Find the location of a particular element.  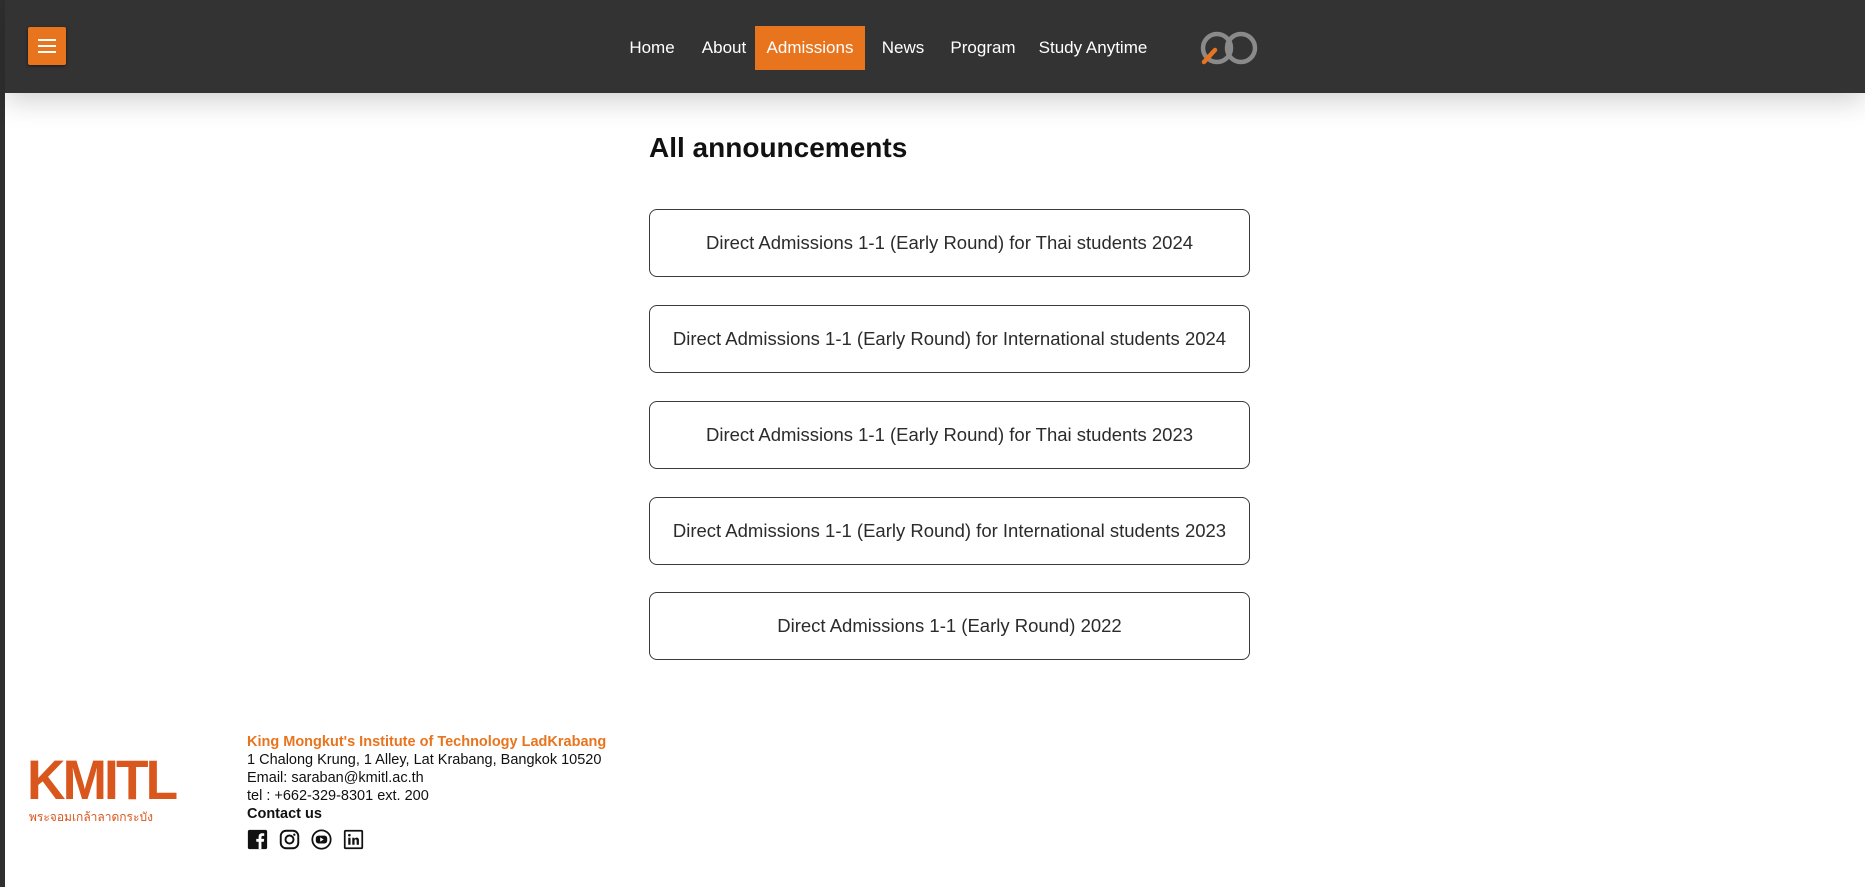

announcement-link: Direct Admissions 1-1 (Early Round) 2022 is located at coordinates (949, 626).